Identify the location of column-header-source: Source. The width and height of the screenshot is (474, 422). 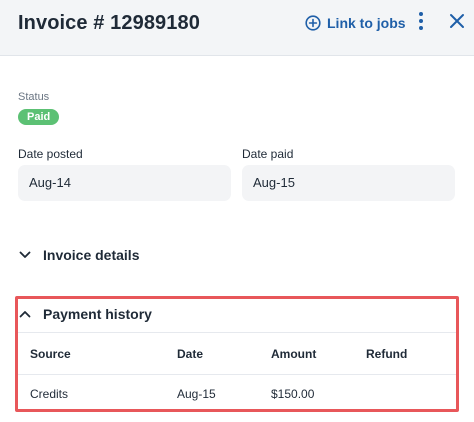
(50, 354).